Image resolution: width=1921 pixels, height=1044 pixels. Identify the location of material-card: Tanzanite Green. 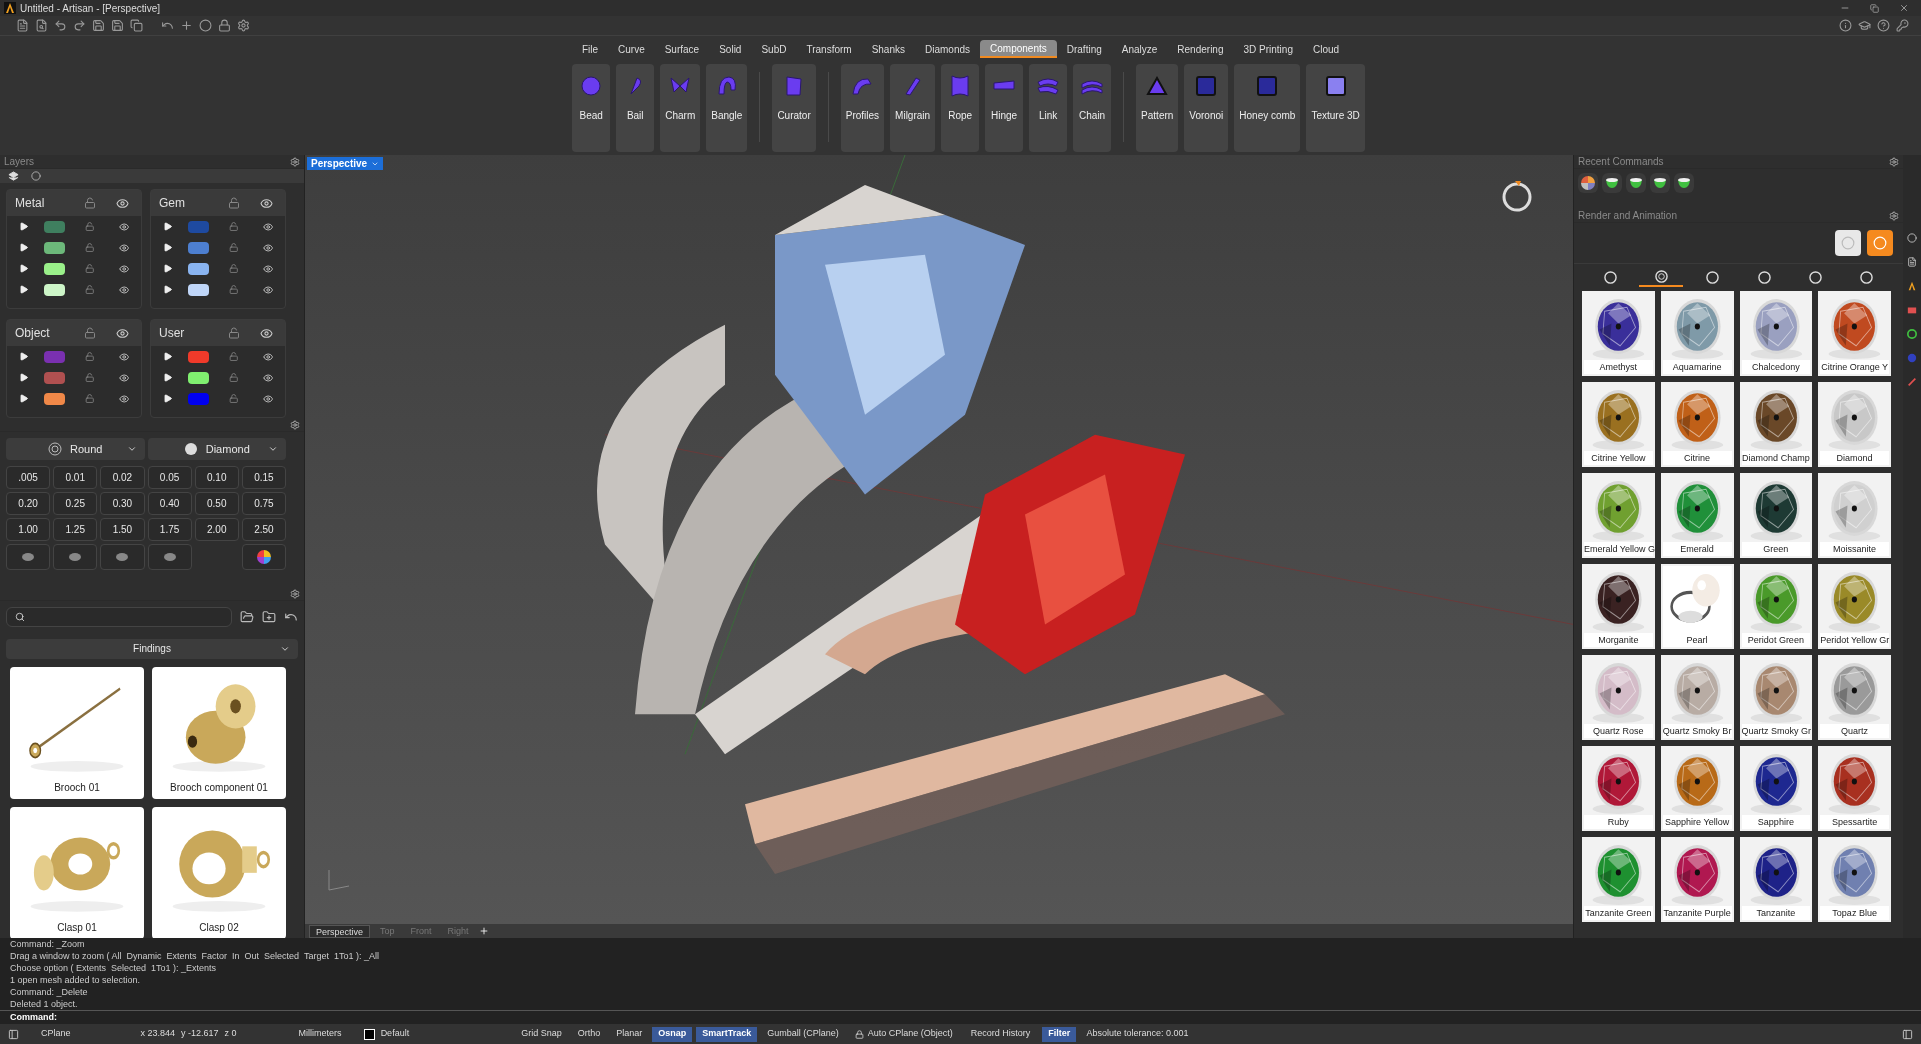
(1618, 879).